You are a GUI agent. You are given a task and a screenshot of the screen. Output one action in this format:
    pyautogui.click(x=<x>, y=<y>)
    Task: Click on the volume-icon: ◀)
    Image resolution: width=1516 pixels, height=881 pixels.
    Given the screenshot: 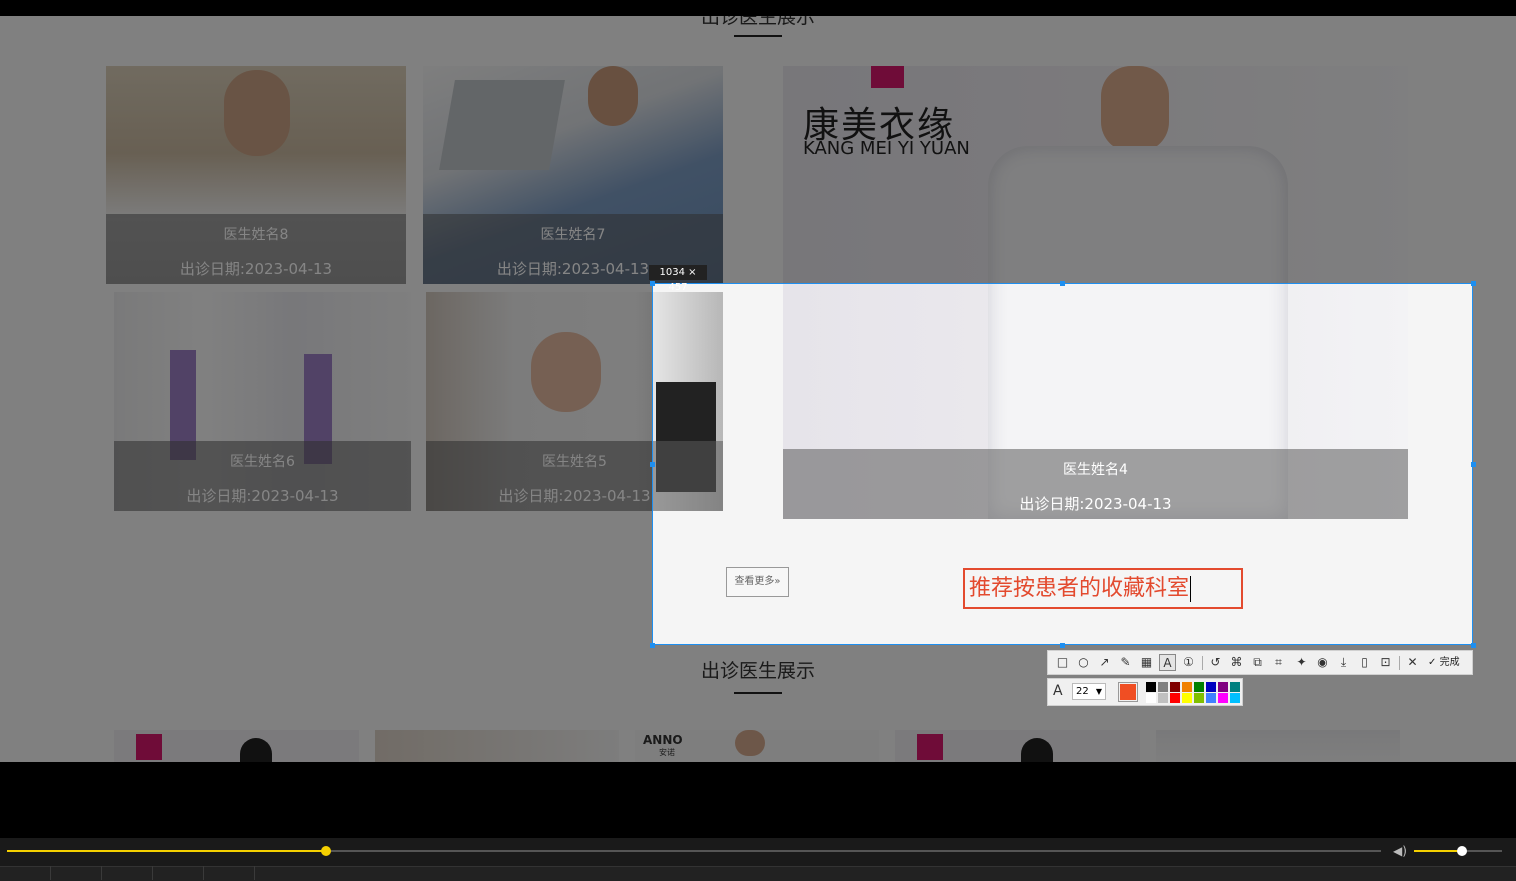 What is the action you would take?
    pyautogui.click(x=1400, y=851)
    